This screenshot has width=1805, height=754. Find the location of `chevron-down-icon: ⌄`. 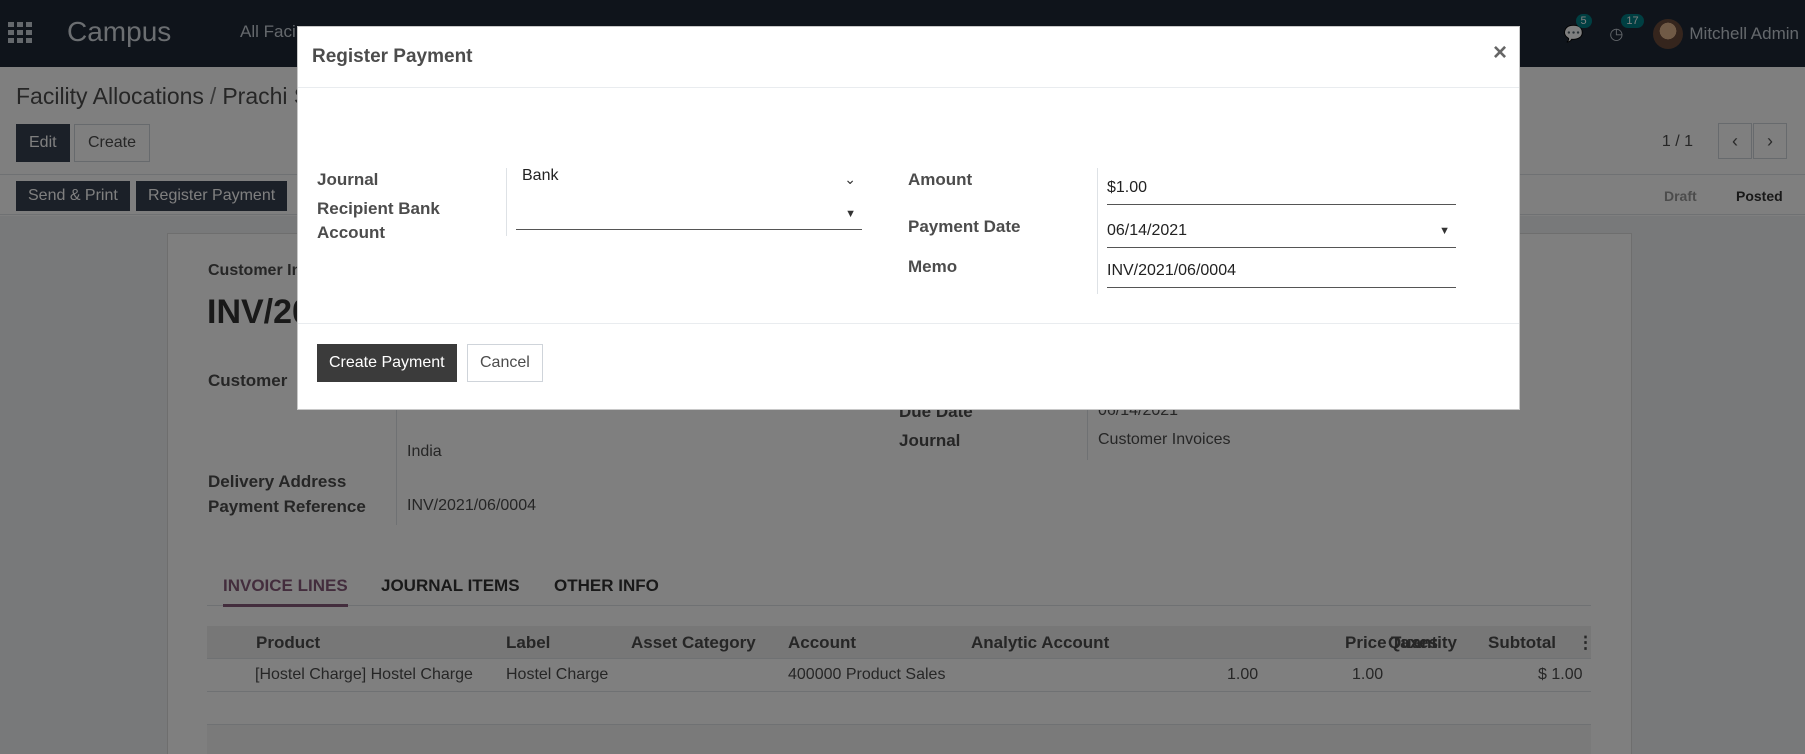

chevron-down-icon: ⌄ is located at coordinates (850, 179).